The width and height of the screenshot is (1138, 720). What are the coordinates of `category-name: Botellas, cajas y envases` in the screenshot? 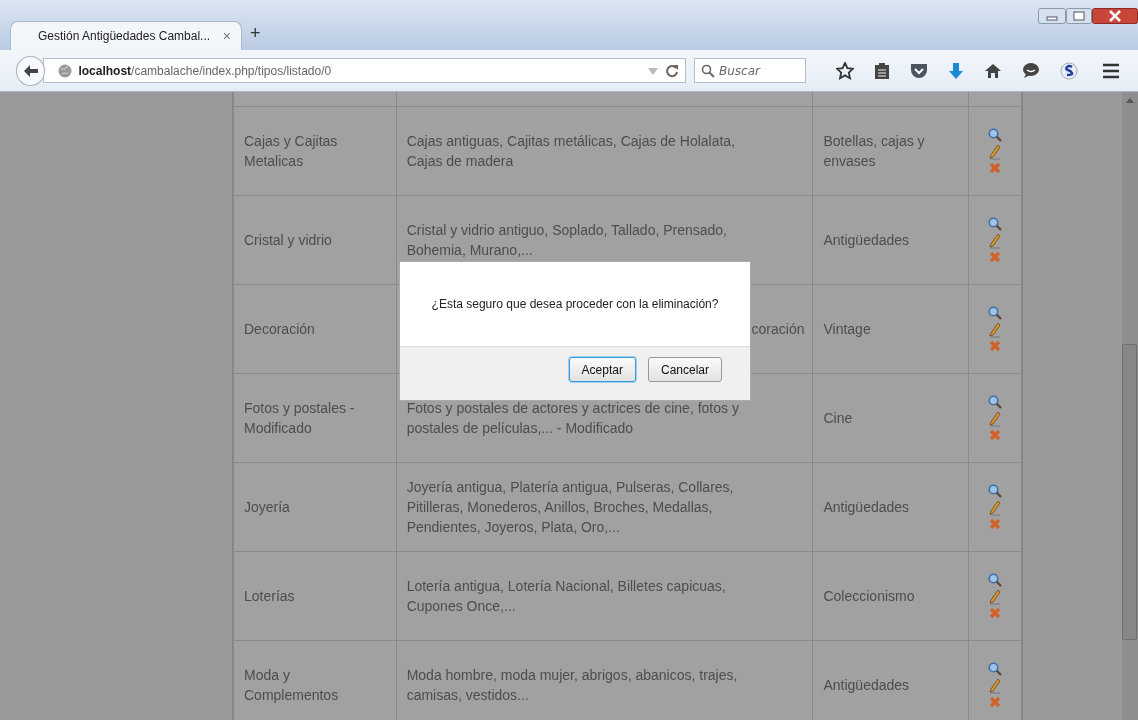 It's located at (874, 151).